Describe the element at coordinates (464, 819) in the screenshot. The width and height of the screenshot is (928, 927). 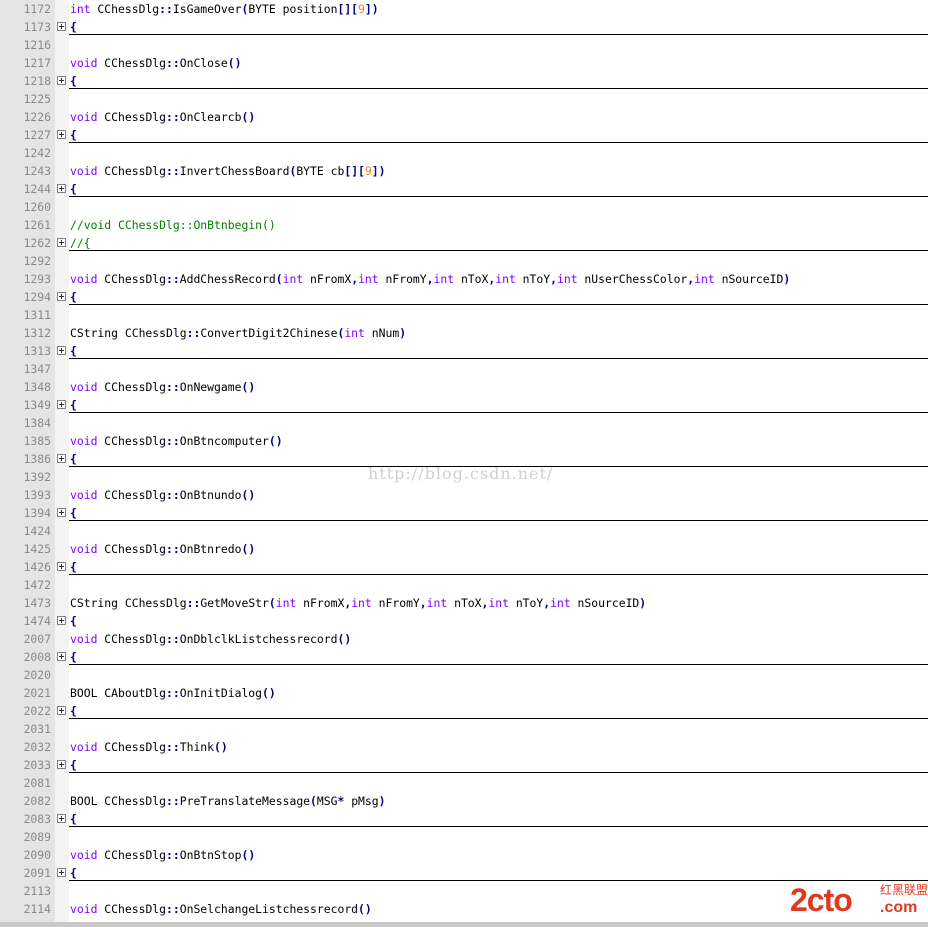
I see `code-line: 2083 {` at that location.